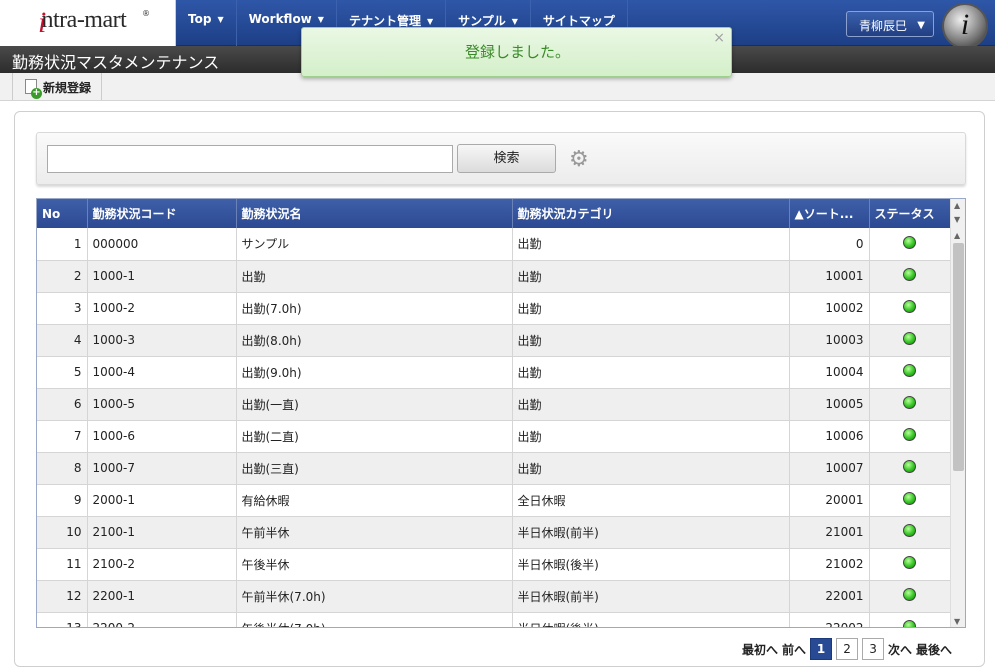 This screenshot has width=995, height=671. Describe the element at coordinates (62, 619) in the screenshot. I see `cell-no: 13` at that location.